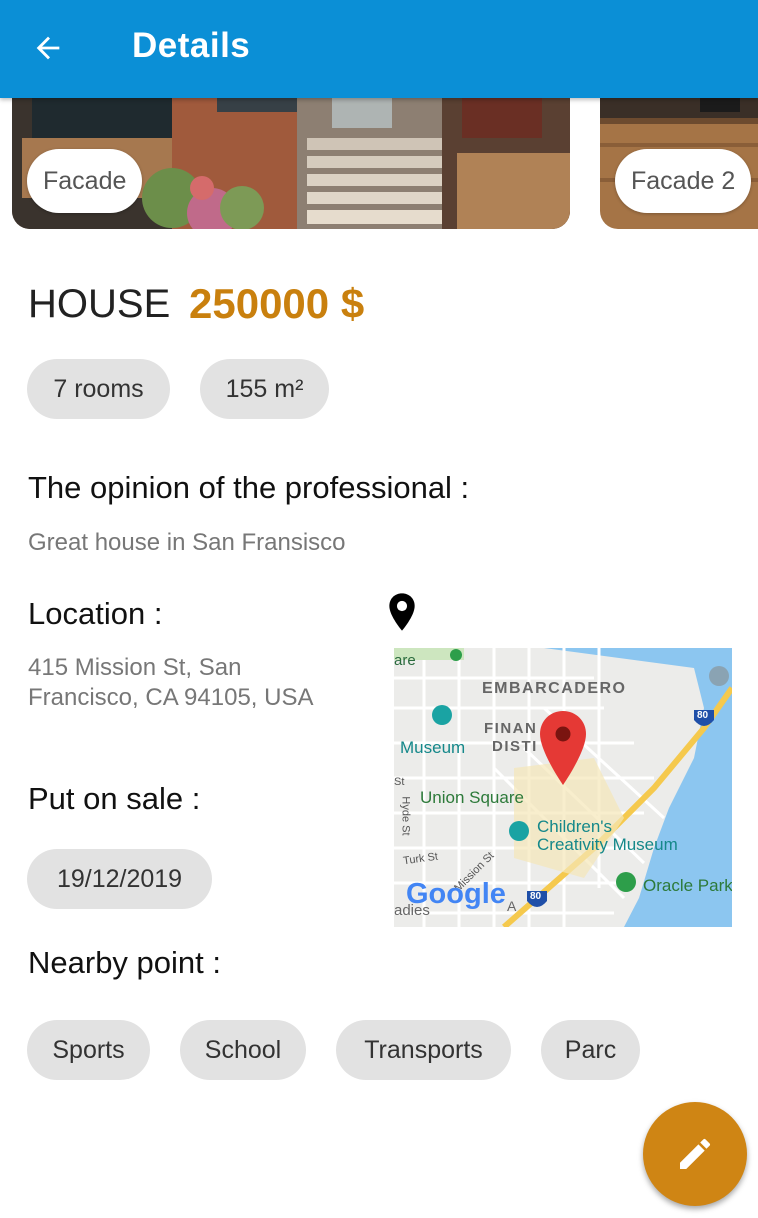  I want to click on rooms-chip: 7 rooms, so click(98, 389).